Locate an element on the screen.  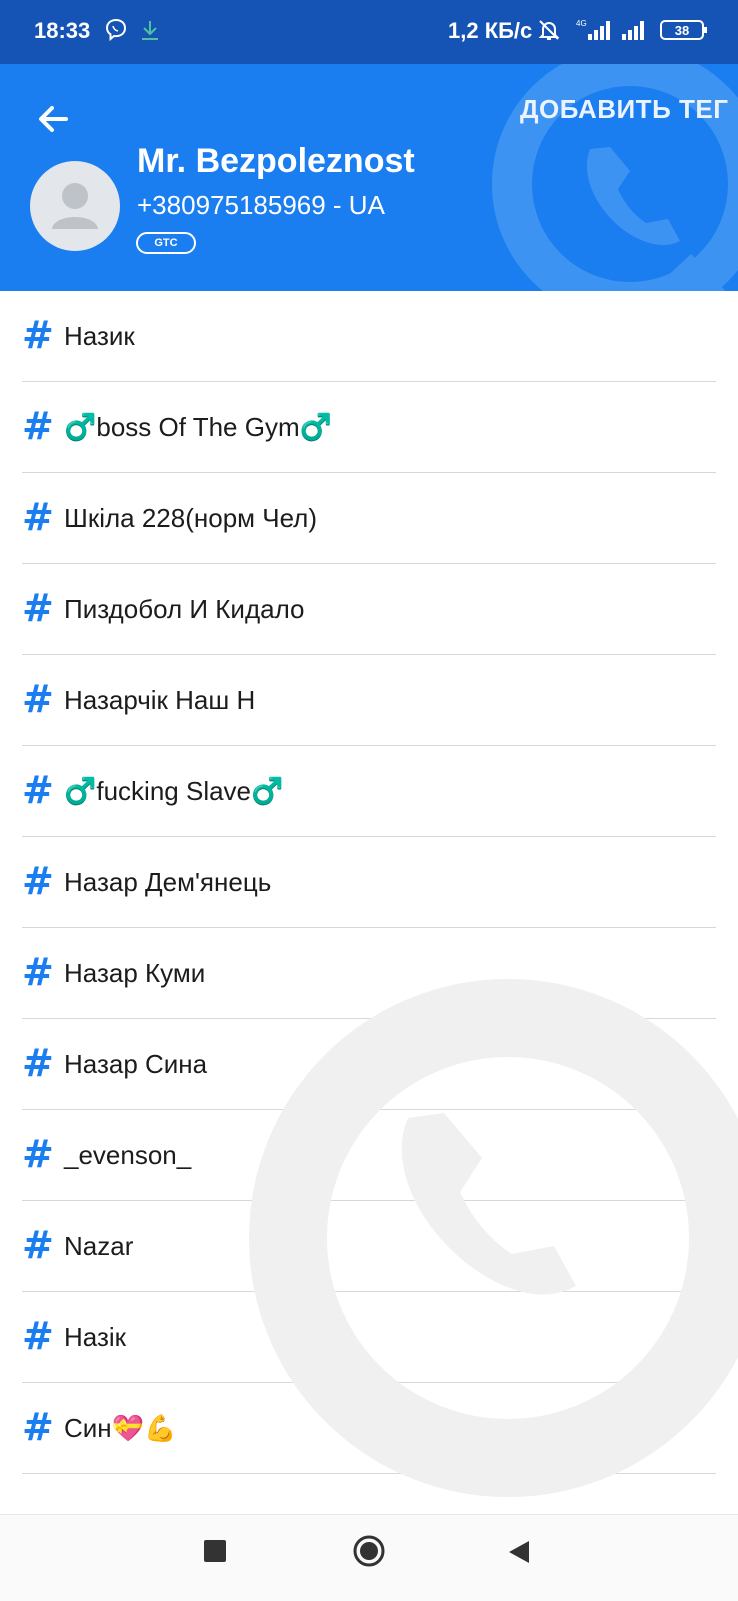
tag-row: # ♂️fucking Slave♂️ is located at coordinates (369, 791).